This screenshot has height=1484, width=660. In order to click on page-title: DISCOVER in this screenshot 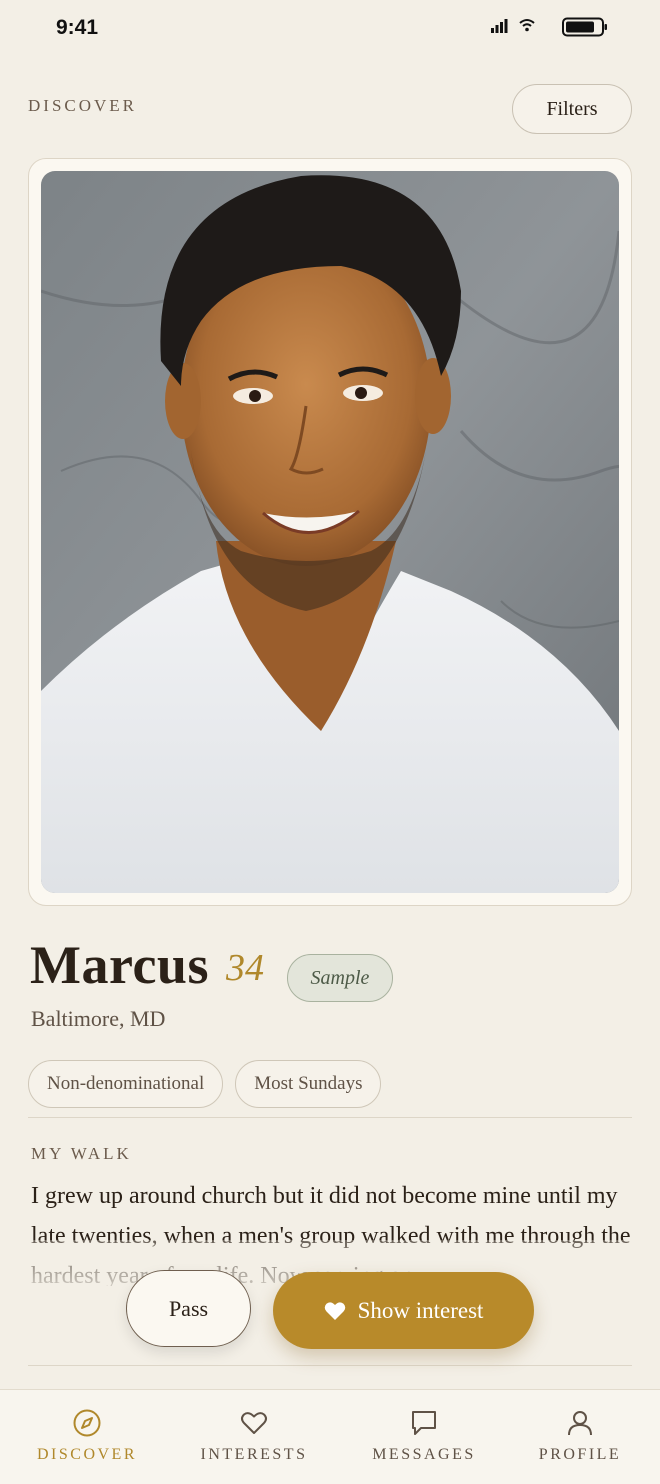, I will do `click(83, 105)`.